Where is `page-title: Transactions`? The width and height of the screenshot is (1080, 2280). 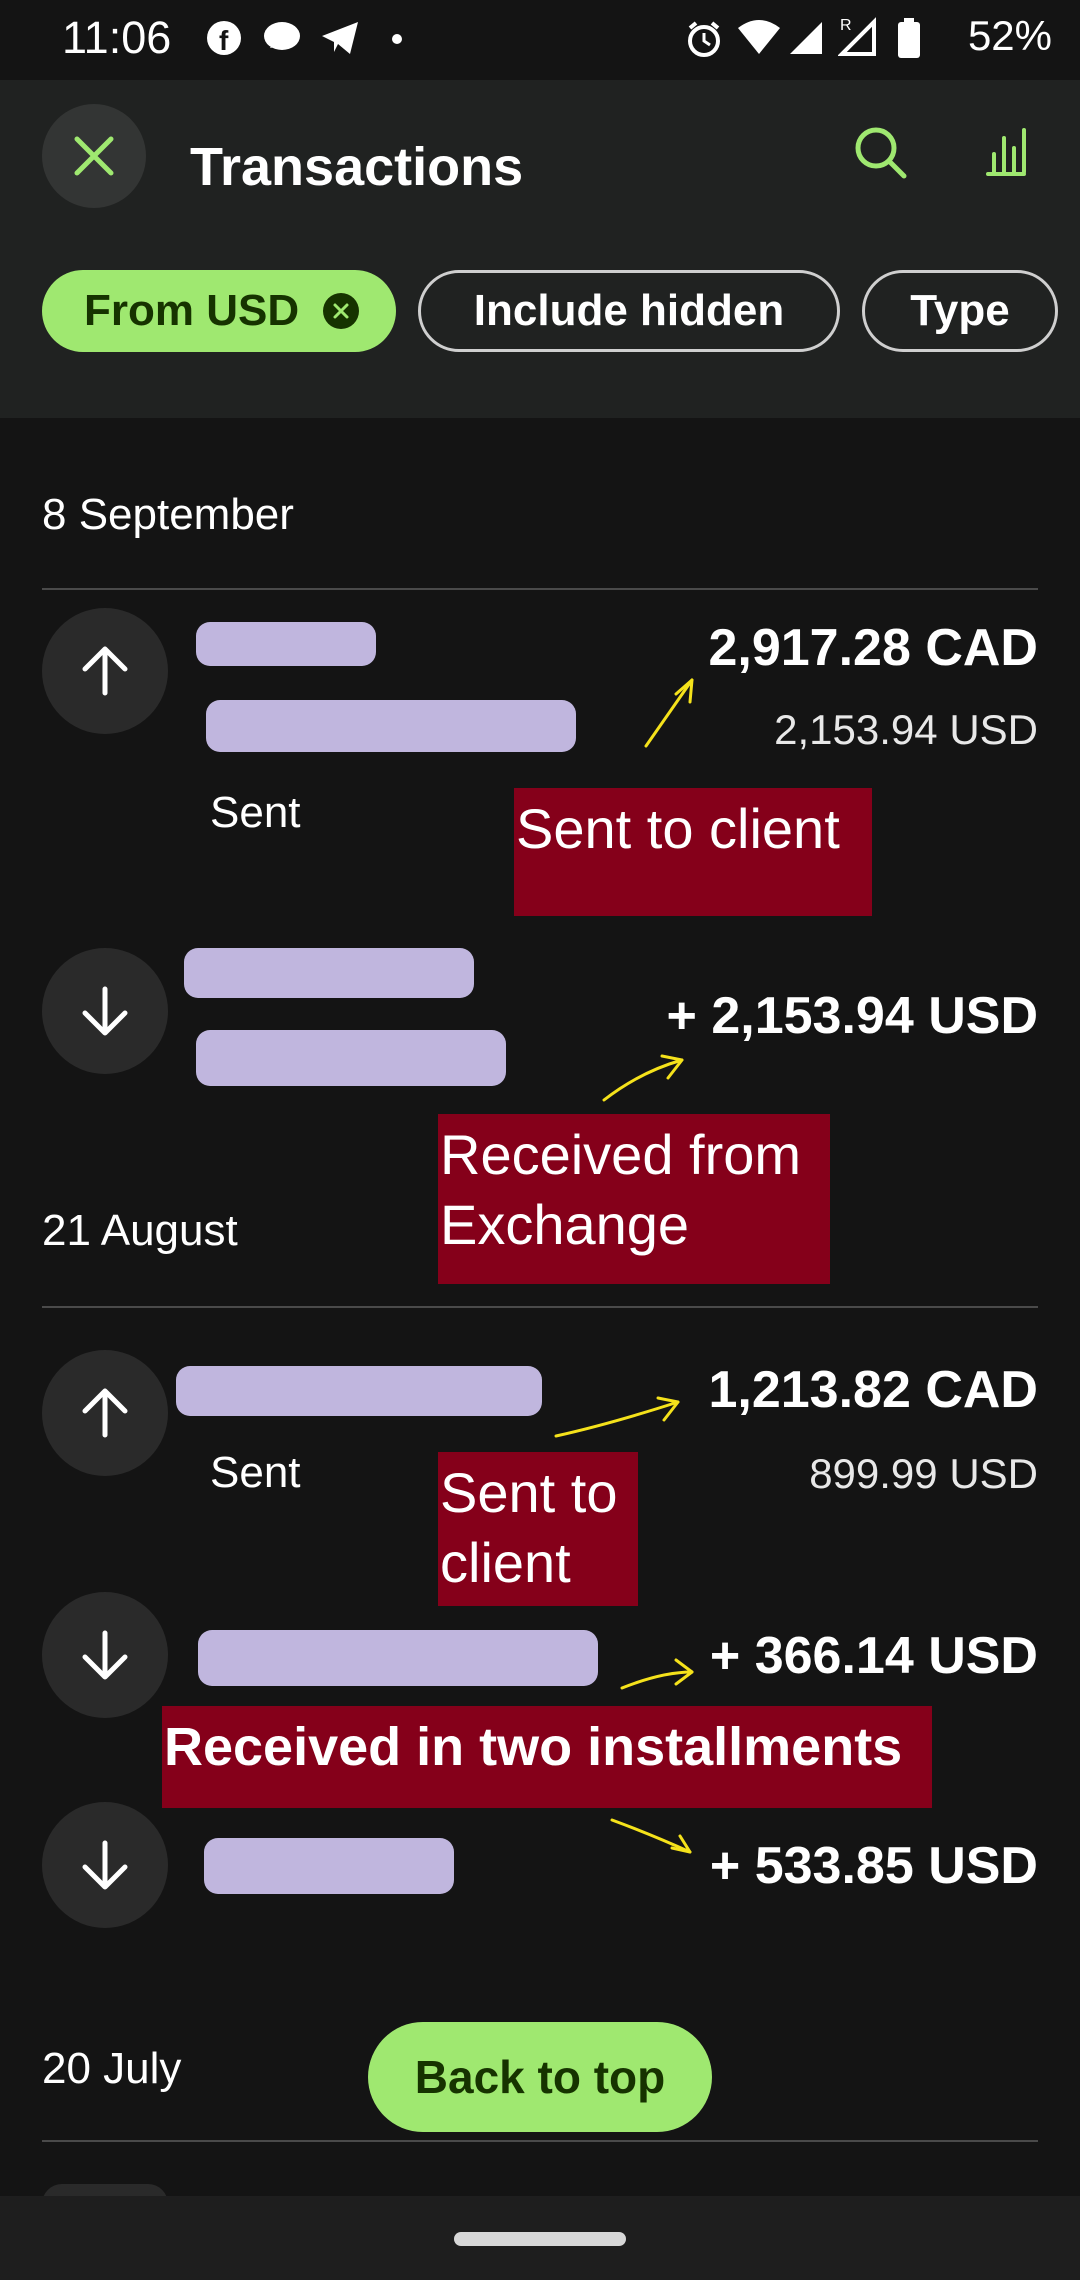 page-title: Transactions is located at coordinates (357, 162).